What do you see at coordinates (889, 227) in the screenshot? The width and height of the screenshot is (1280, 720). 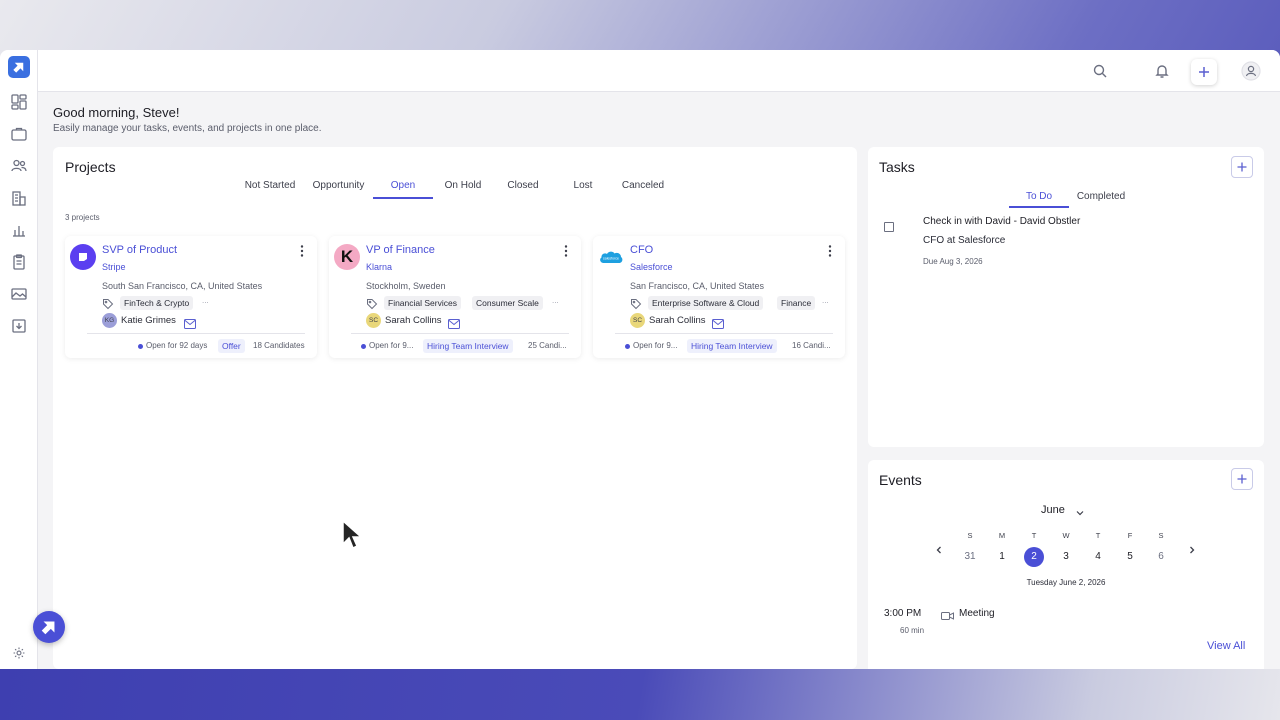 I see `task-checkbox` at bounding box center [889, 227].